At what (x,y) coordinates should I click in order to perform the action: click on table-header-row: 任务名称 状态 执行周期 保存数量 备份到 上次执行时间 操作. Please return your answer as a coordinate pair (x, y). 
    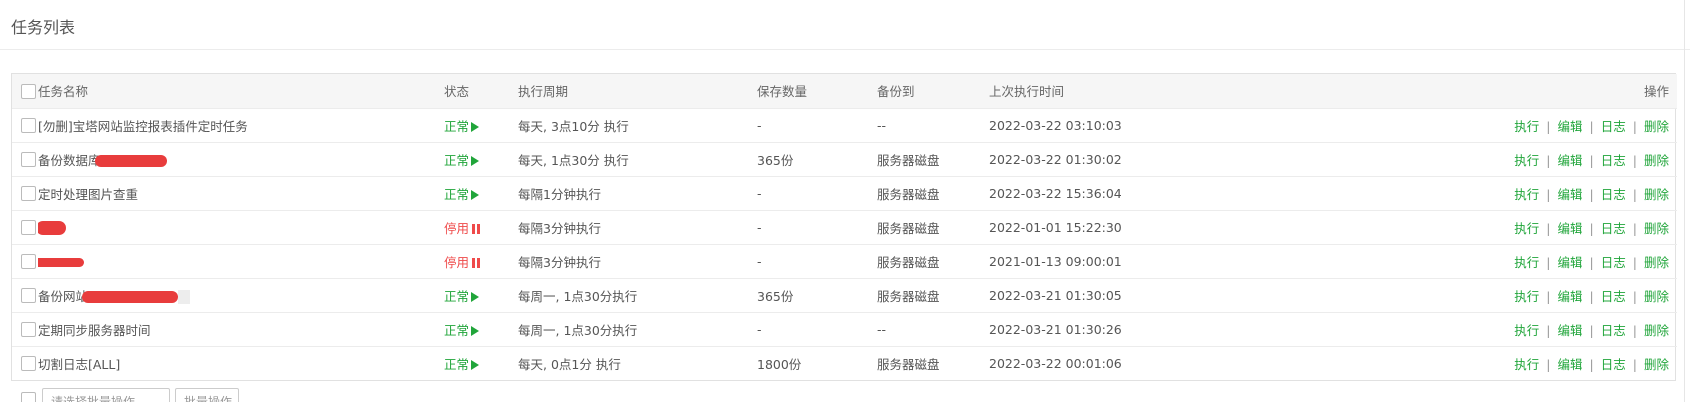
    Looking at the image, I should click on (844, 91).